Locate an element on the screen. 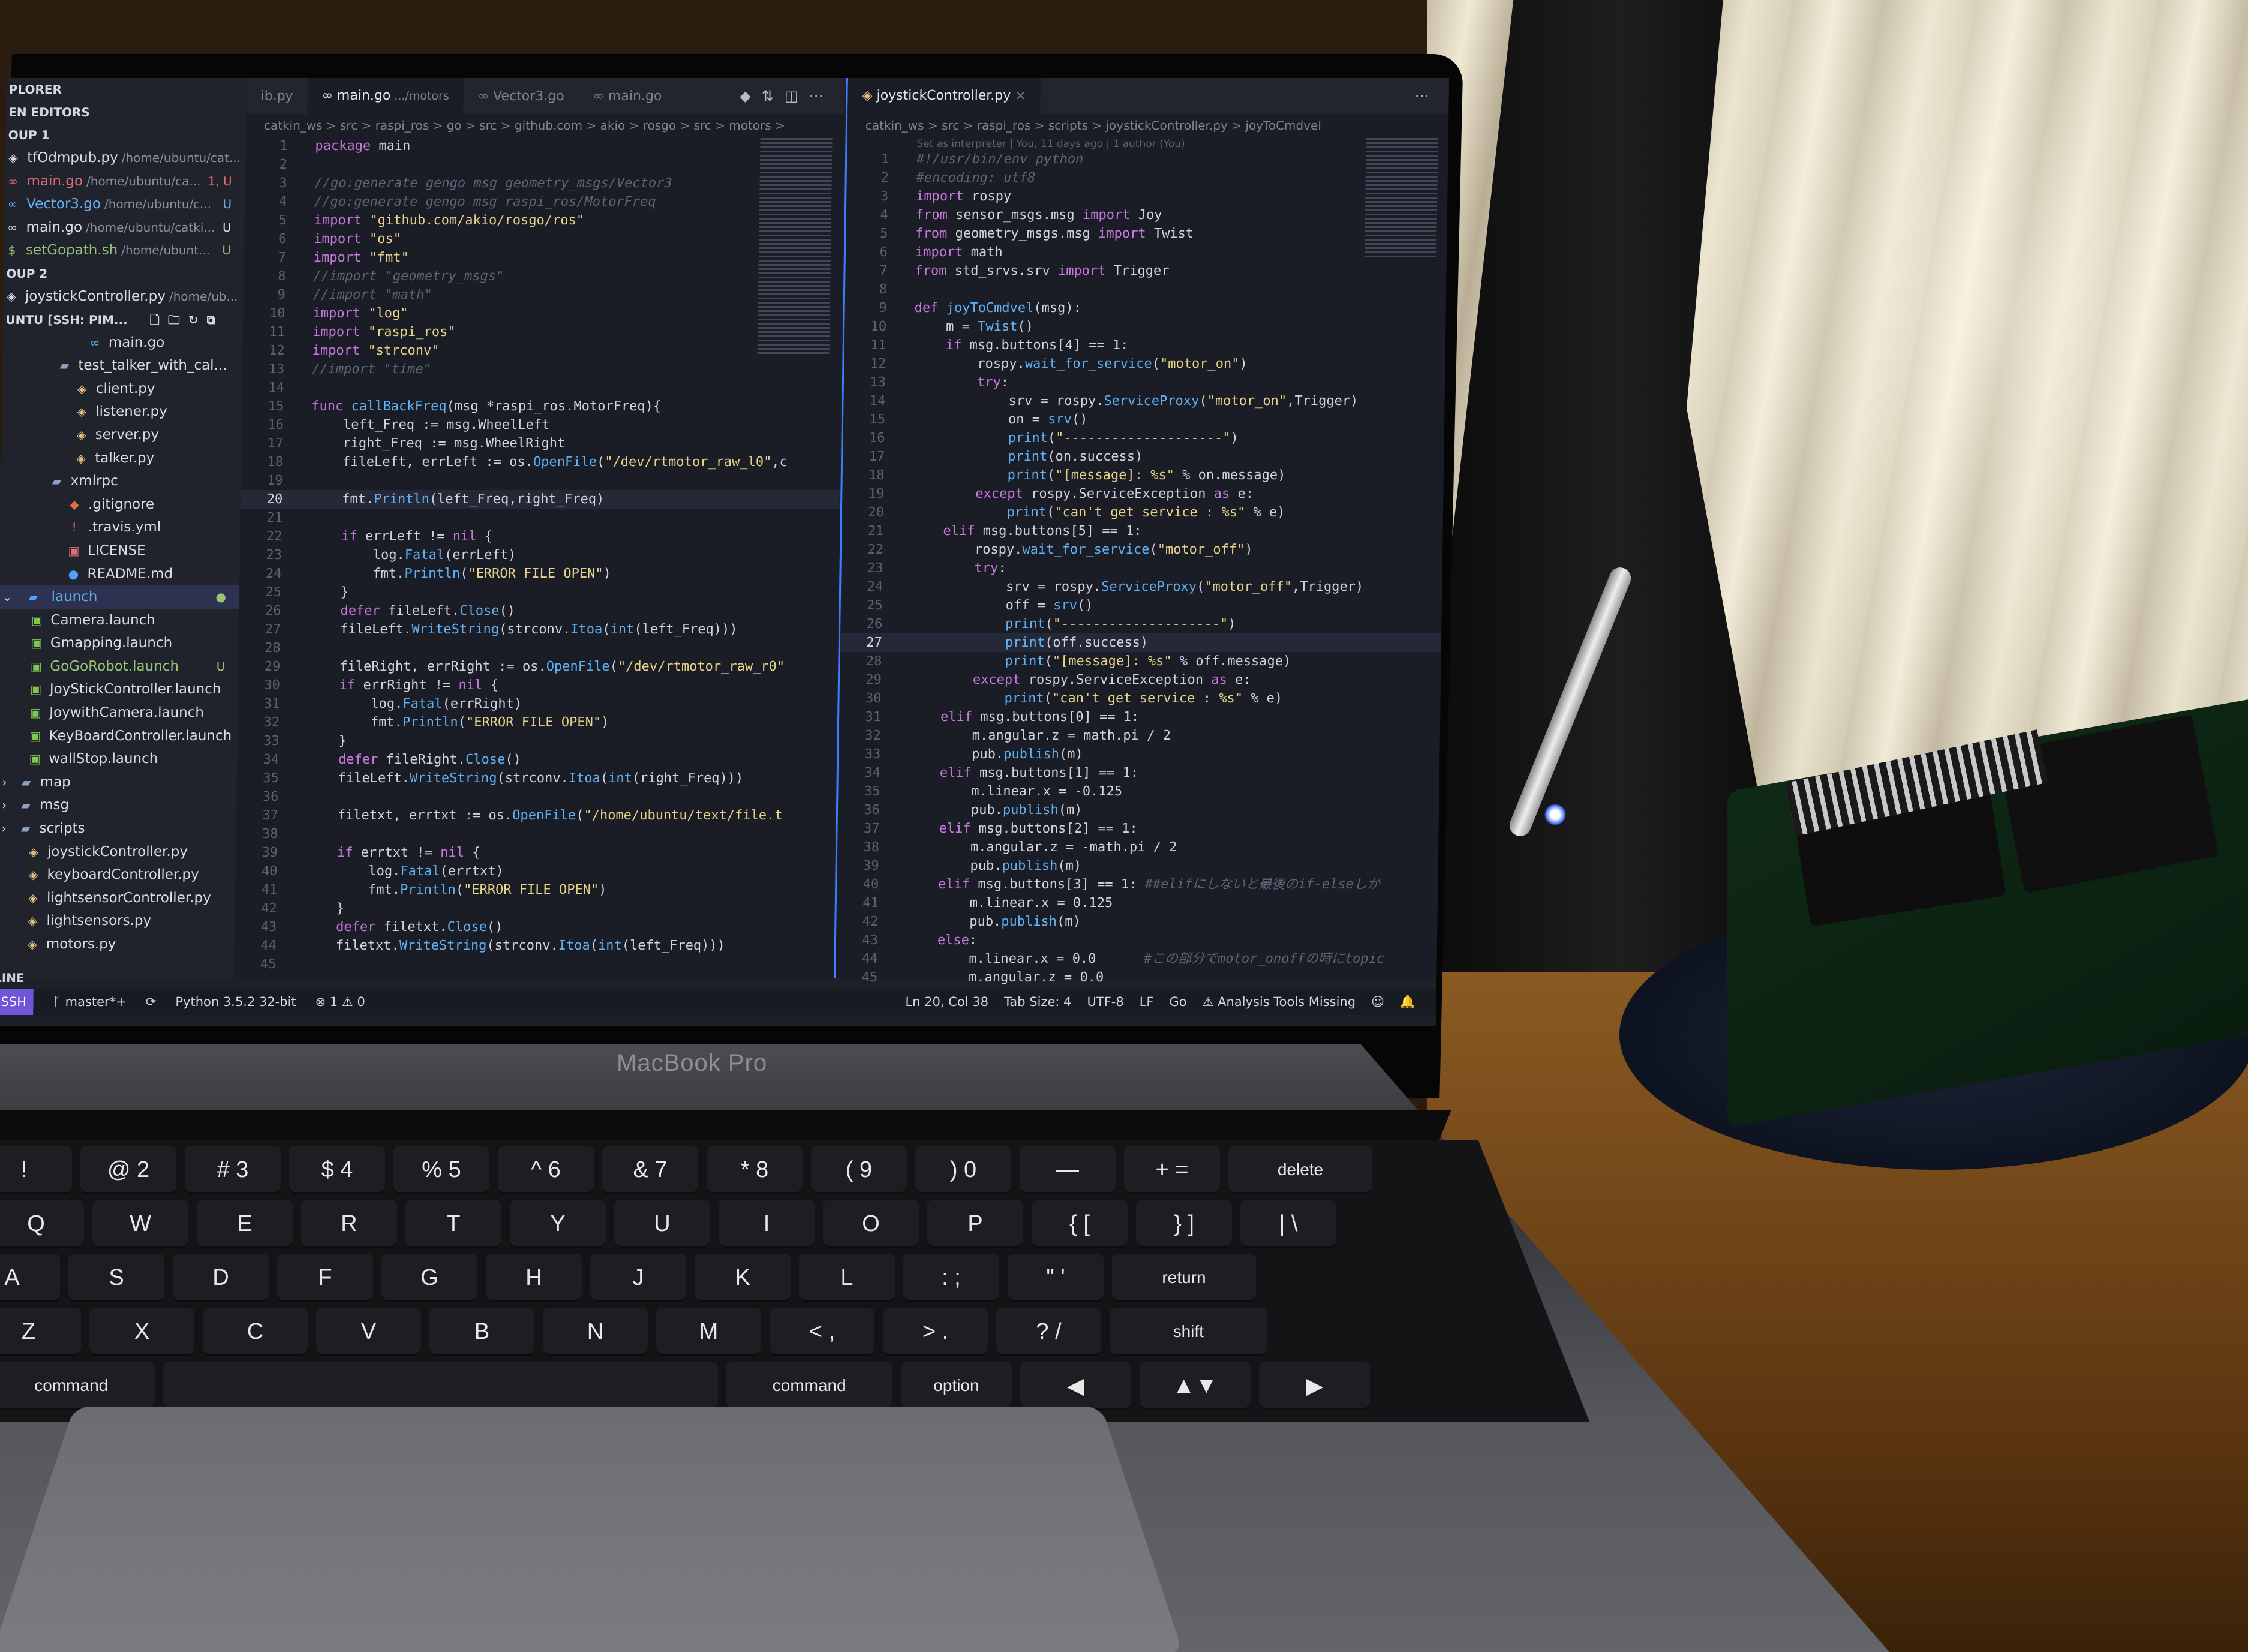 This screenshot has height=1652, width=2248. code-line: 11 import "raspi_ros" is located at coordinates (542, 332).